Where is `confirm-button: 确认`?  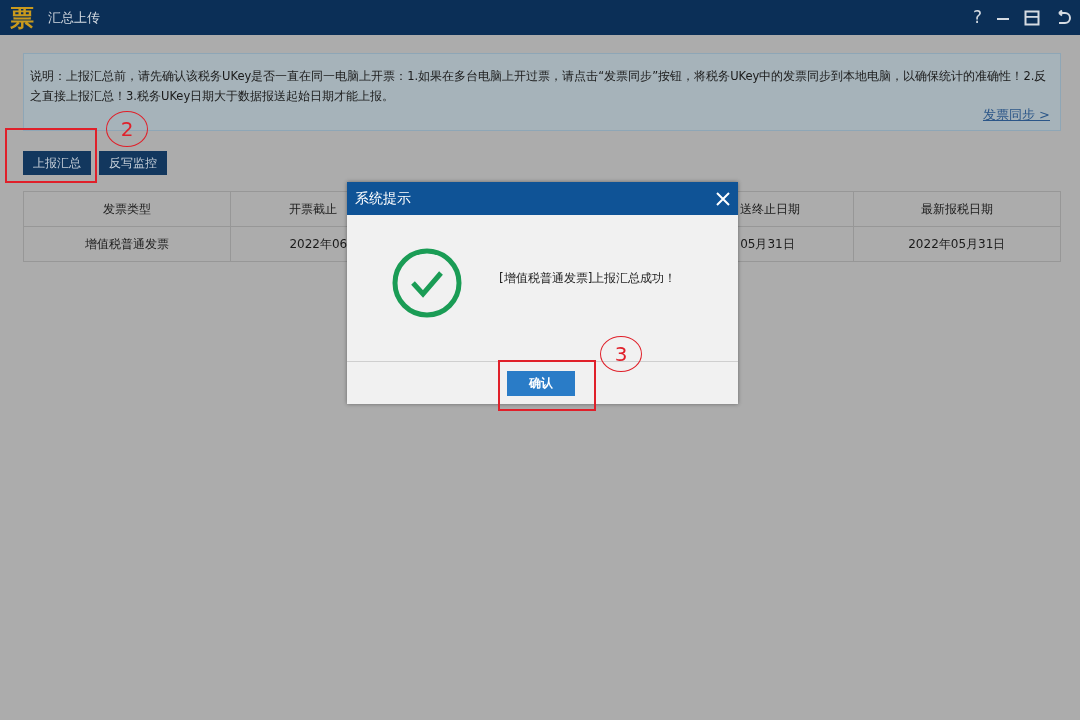
confirm-button: 确认 is located at coordinates (540, 383).